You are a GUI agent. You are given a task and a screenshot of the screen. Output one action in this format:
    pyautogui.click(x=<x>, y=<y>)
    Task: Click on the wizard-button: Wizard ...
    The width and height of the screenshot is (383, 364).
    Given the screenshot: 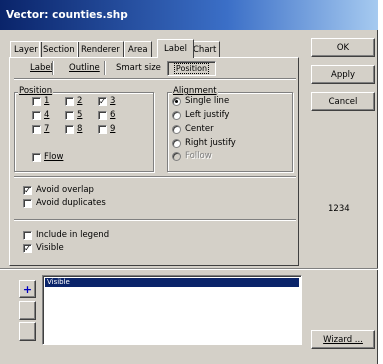 What is the action you would take?
    pyautogui.click(x=343, y=339)
    